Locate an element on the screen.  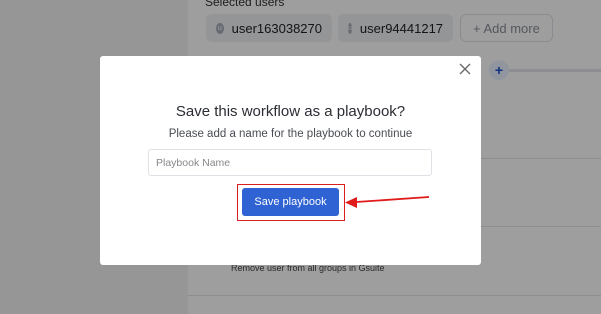
modal-title: Save this workflow as a playbook? is located at coordinates (290, 111).